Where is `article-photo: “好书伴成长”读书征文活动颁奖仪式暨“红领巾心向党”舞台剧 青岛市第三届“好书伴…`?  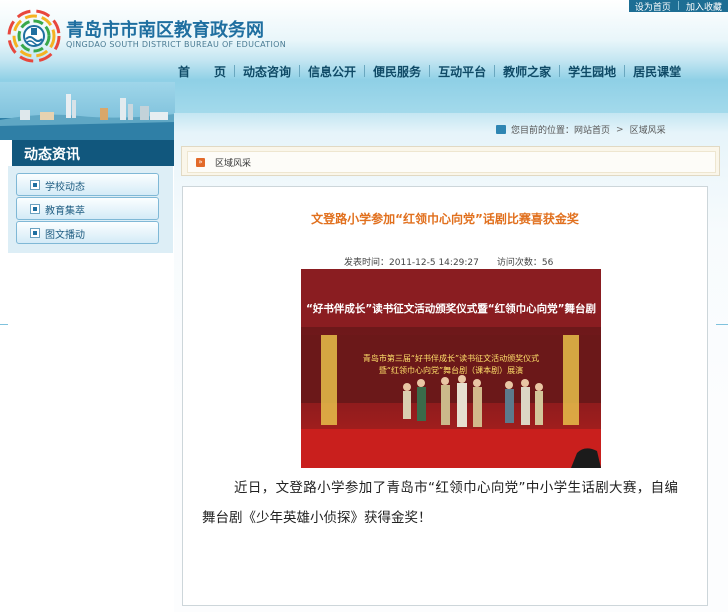 article-photo: “好书伴成长”读书征文活动颁奖仪式暨“红领巾心向党”舞台剧 青岛市第三届“好书伴… is located at coordinates (451, 368).